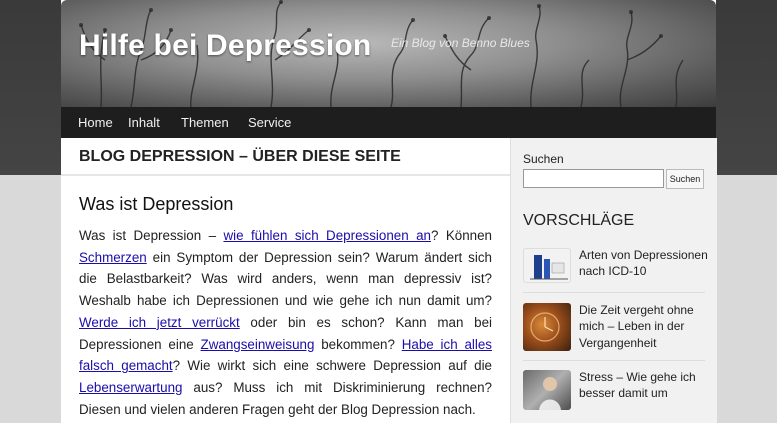 This screenshot has height=423, width=777. I want to click on post-thumbnail-clock, so click(547, 327).